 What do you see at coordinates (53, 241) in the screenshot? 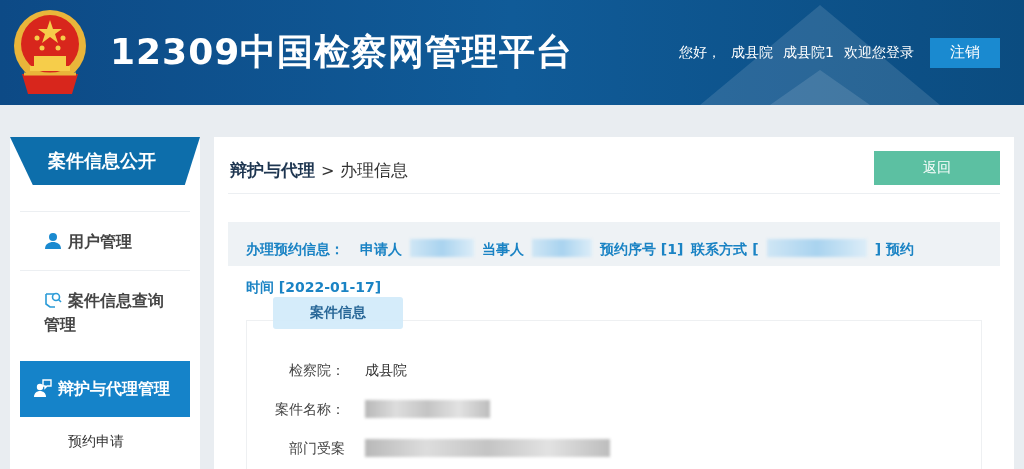
I see `user-icon` at bounding box center [53, 241].